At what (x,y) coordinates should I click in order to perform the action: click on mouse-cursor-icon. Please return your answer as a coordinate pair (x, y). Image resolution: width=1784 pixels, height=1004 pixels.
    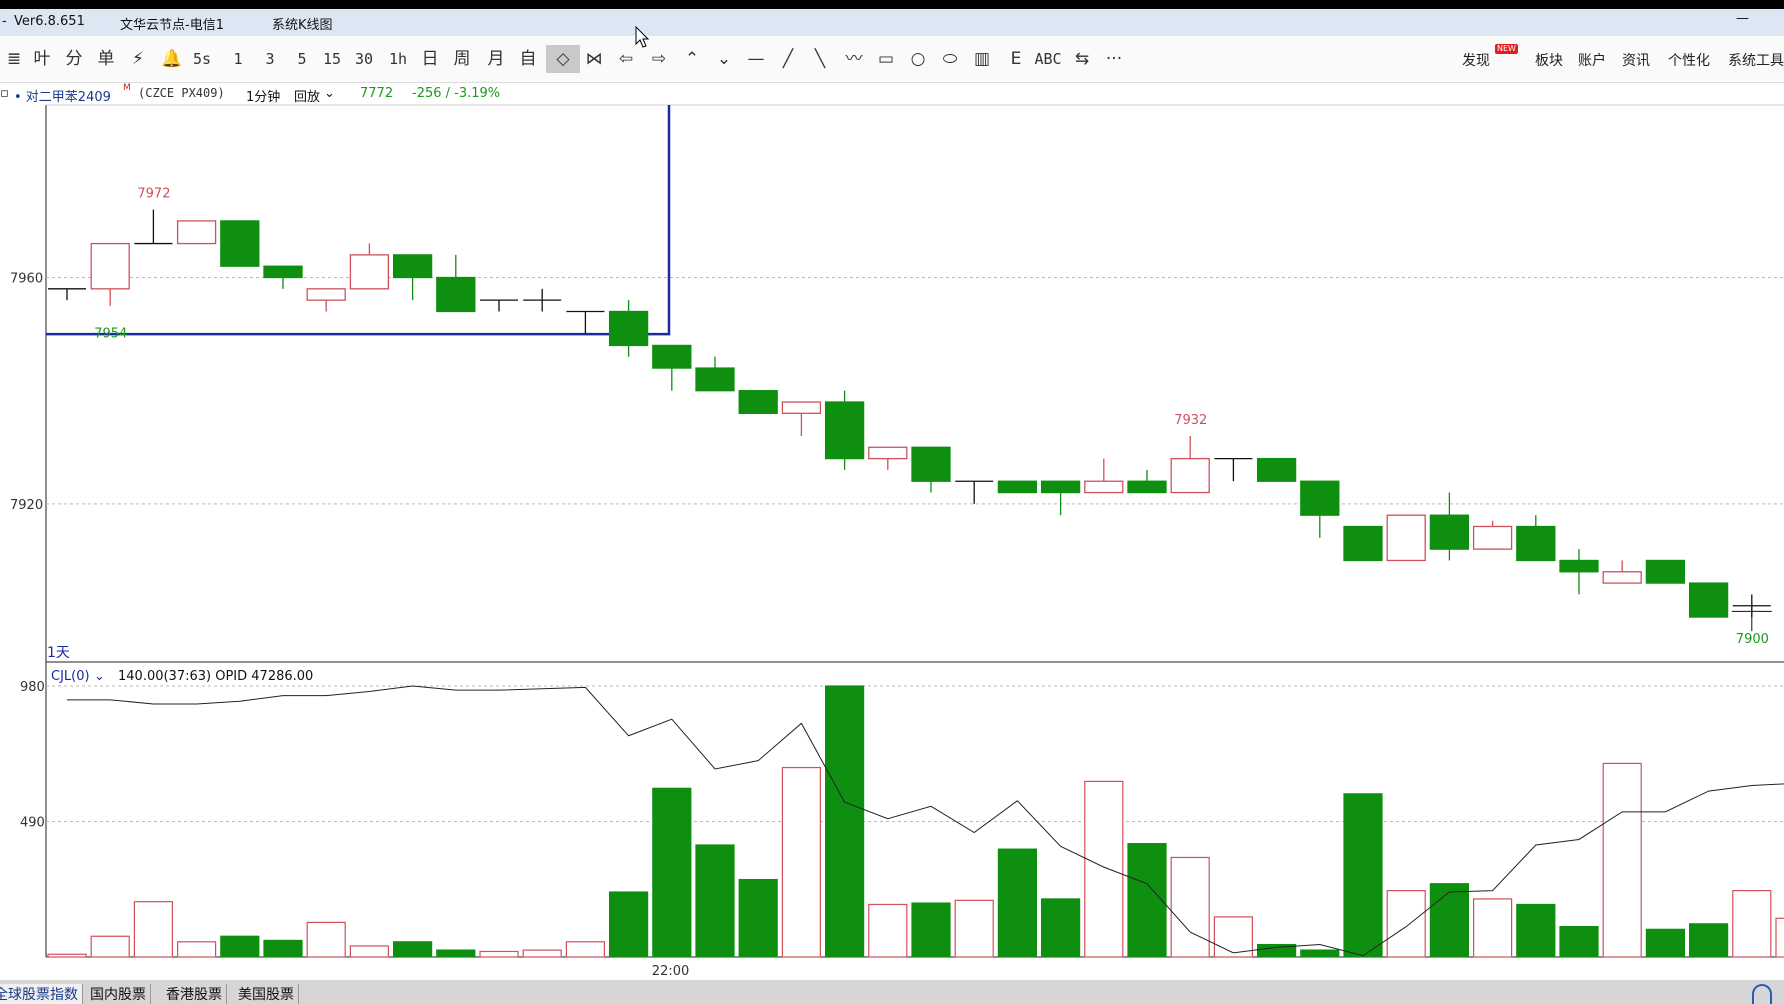
    Looking at the image, I should click on (642, 36).